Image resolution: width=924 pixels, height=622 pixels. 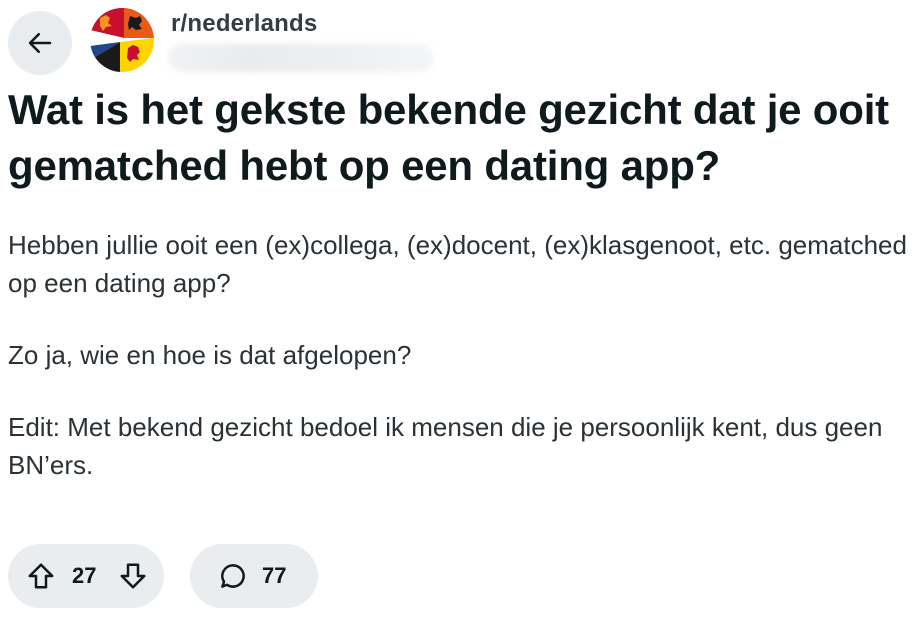 What do you see at coordinates (244, 24) in the screenshot?
I see `subreddit-name: r/nederlands` at bounding box center [244, 24].